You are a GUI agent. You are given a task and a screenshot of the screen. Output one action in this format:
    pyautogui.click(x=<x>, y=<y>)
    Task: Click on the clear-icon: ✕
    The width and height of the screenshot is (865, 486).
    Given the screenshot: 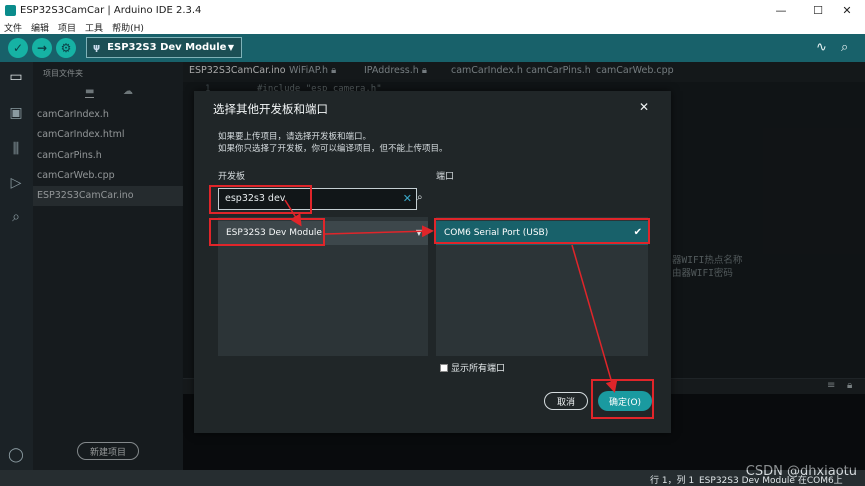 What is the action you would take?
    pyautogui.click(x=407, y=199)
    